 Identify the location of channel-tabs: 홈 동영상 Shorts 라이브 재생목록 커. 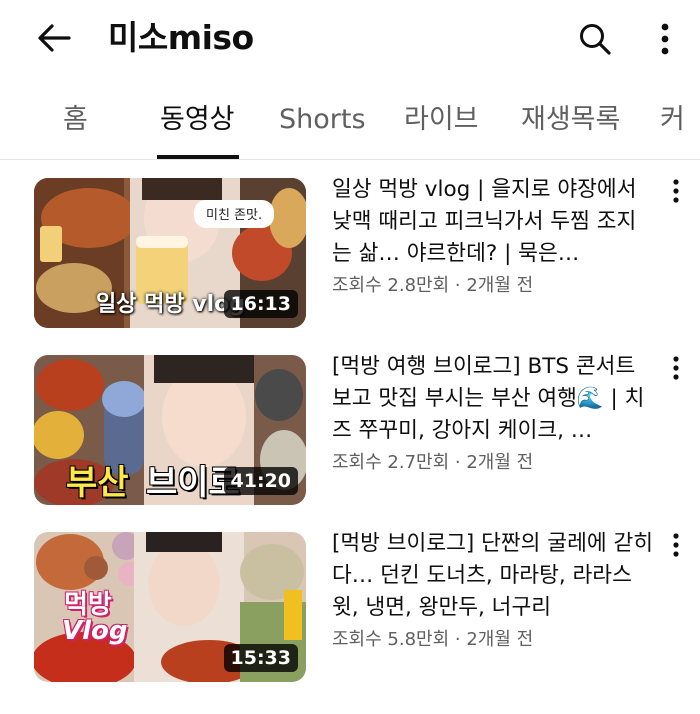
(350, 120).